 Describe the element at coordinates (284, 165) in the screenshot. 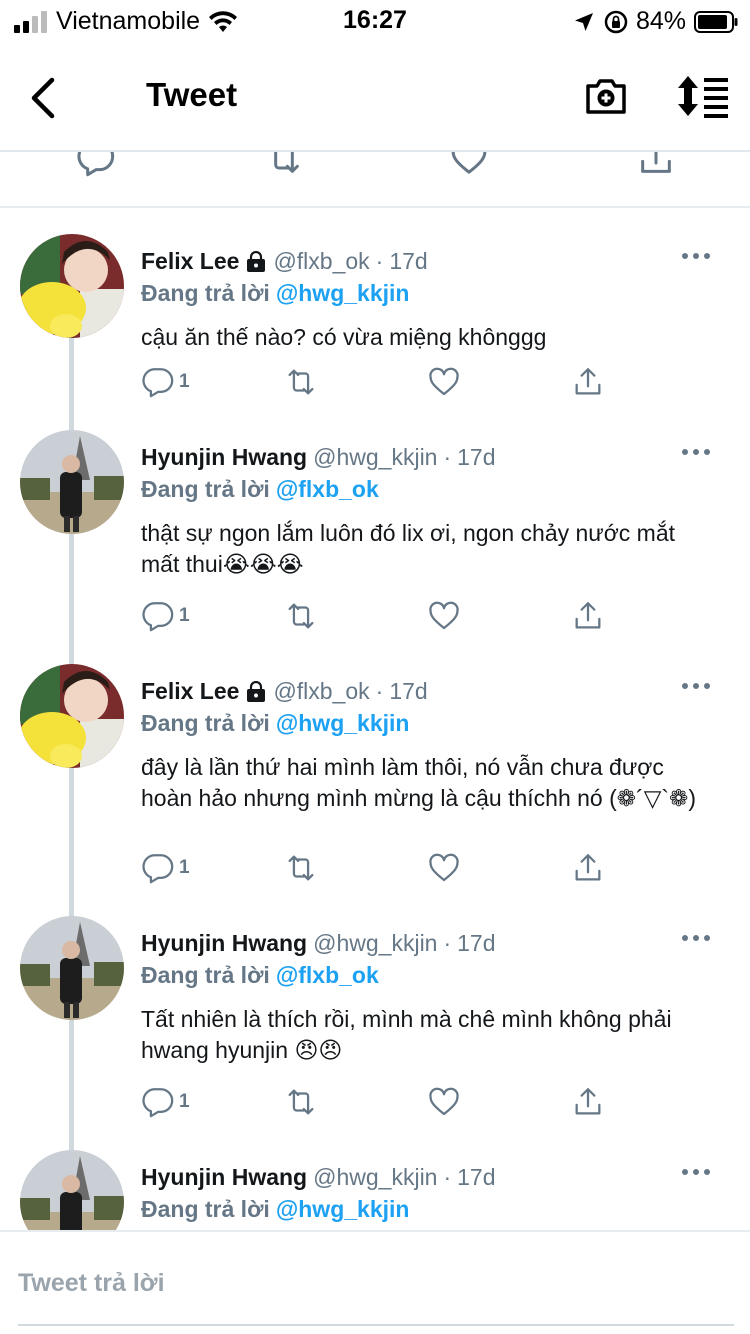

I see `main-retweet-button` at that location.